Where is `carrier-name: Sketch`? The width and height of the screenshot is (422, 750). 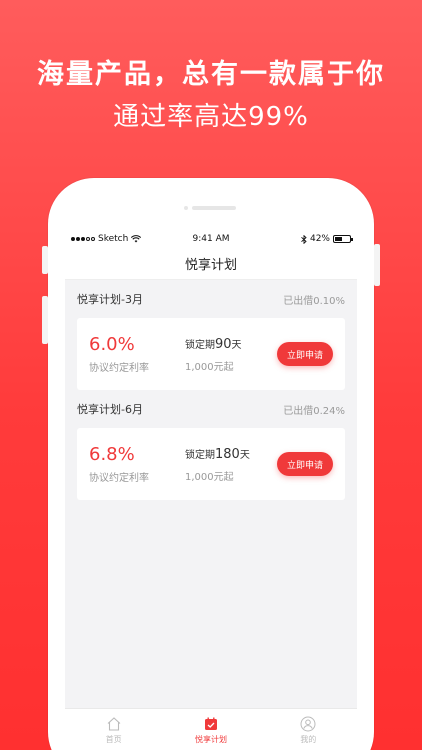
carrier-name: Sketch is located at coordinates (113, 239).